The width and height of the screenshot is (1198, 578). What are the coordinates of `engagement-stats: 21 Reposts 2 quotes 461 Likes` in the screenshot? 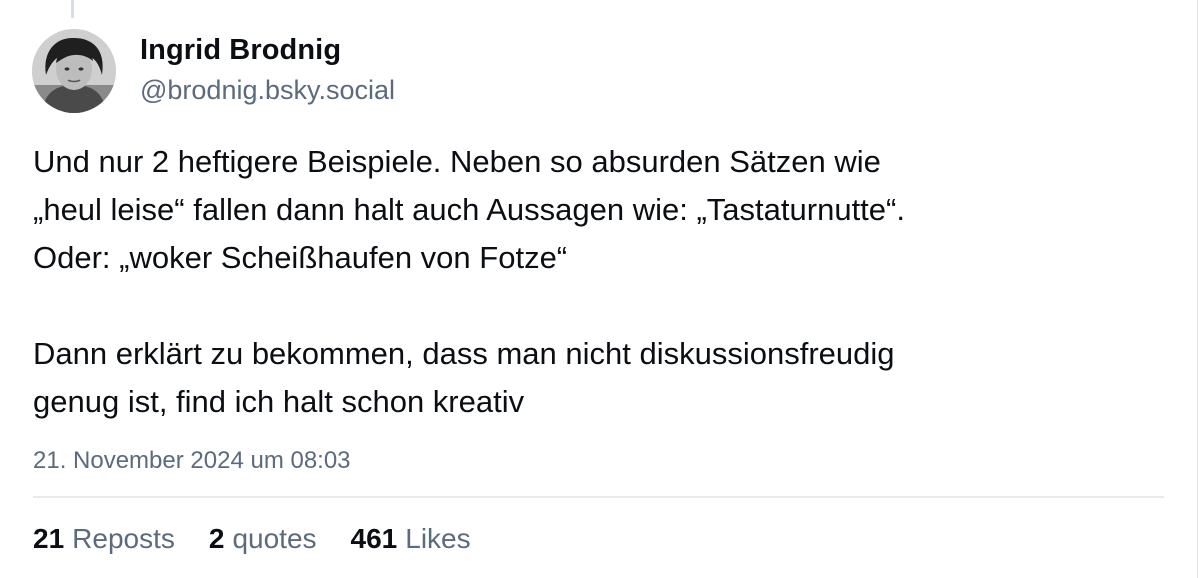 It's located at (252, 539).